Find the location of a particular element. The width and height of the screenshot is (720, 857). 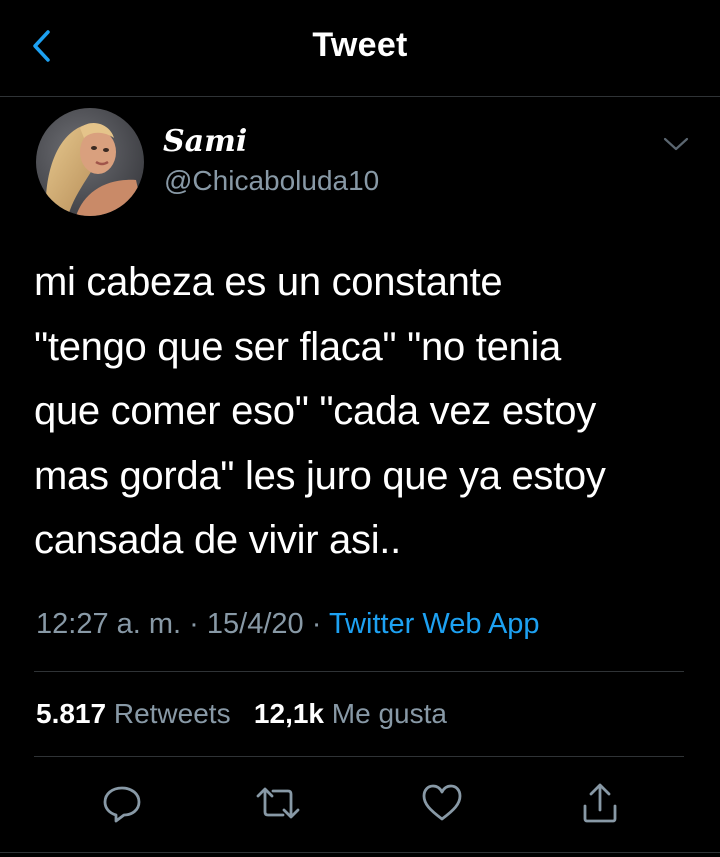

top-bar: Tweet is located at coordinates (360, 48).